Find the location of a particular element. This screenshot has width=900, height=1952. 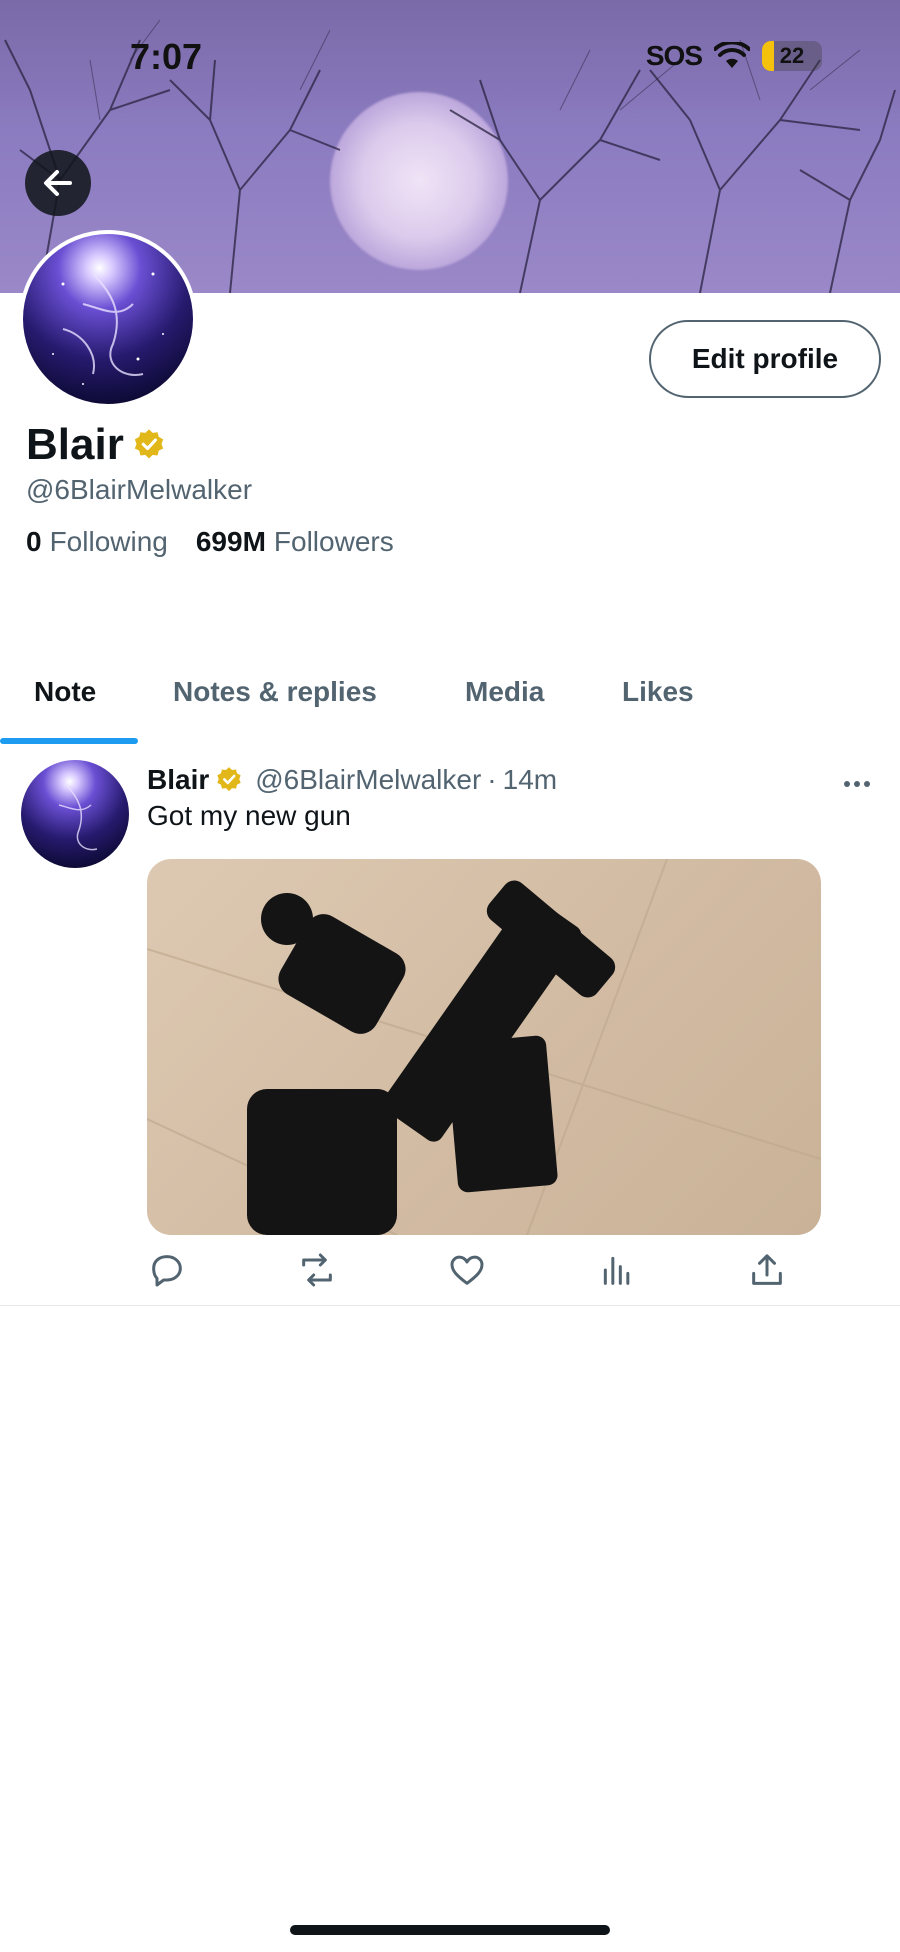

profile-avatar is located at coordinates (108, 319).